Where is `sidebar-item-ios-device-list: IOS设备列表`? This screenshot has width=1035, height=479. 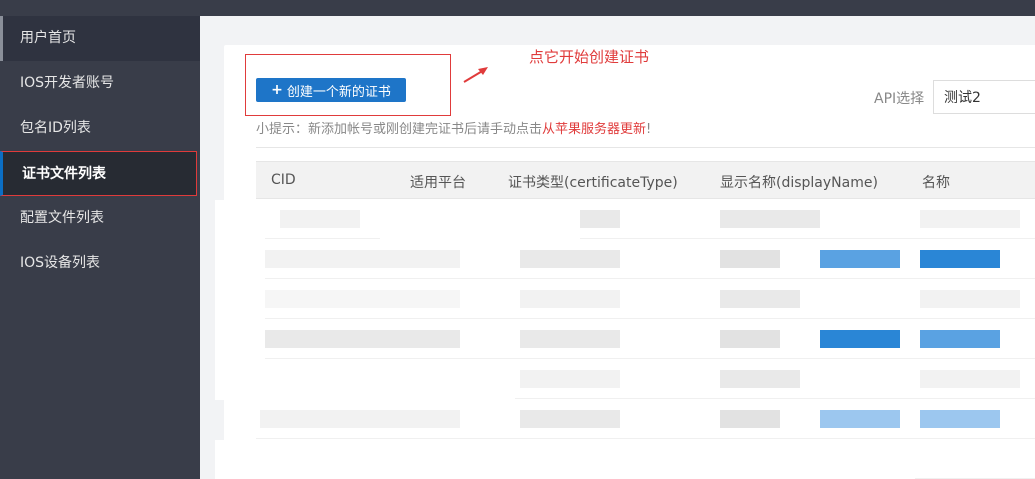 sidebar-item-ios-device-list: IOS设备列表 is located at coordinates (100, 263).